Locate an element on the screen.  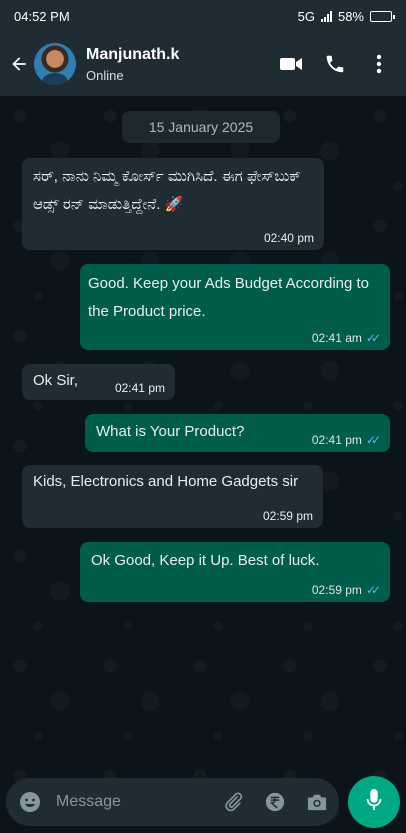
message-time: 02:41 am is located at coordinates (336, 338).